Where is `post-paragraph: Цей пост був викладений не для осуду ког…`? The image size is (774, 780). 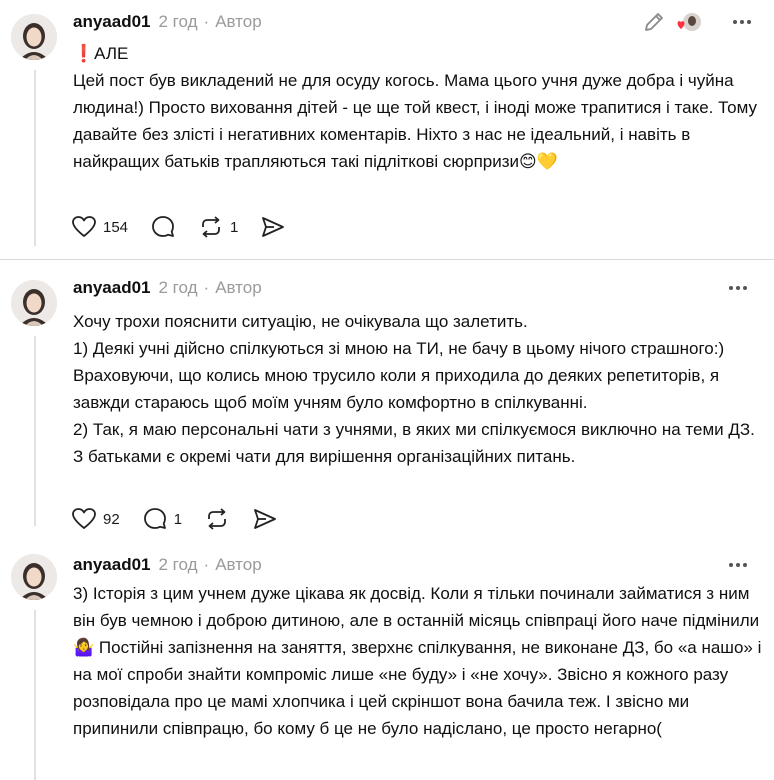 post-paragraph: Цей пост був викладений не для осуду ког… is located at coordinates (415, 121).